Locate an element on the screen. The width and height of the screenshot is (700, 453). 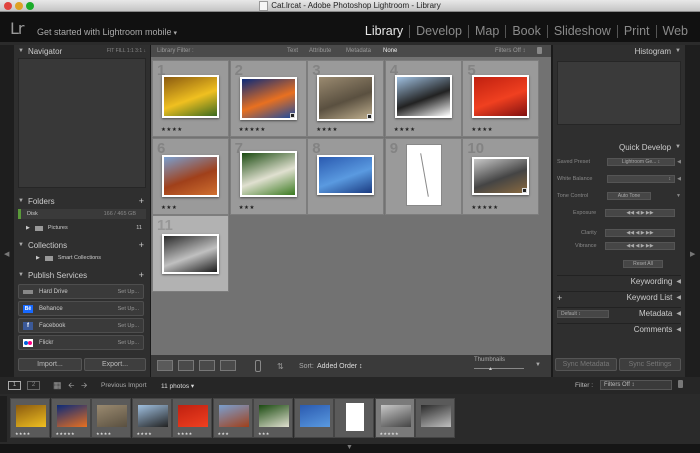
grid-cell: 4 ★★★★ is located at coordinates (423, 98).